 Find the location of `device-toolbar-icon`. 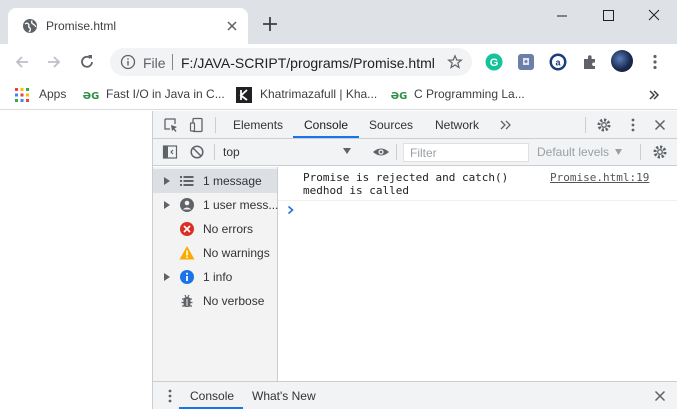

device-toolbar-icon is located at coordinates (197, 125).